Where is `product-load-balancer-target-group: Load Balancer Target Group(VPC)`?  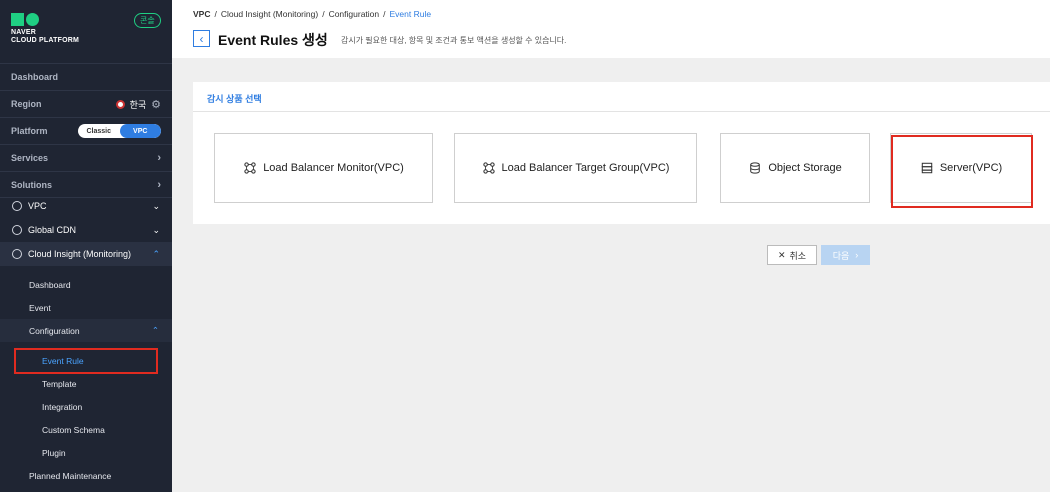
product-load-balancer-target-group: Load Balancer Target Group(VPC) is located at coordinates (575, 168).